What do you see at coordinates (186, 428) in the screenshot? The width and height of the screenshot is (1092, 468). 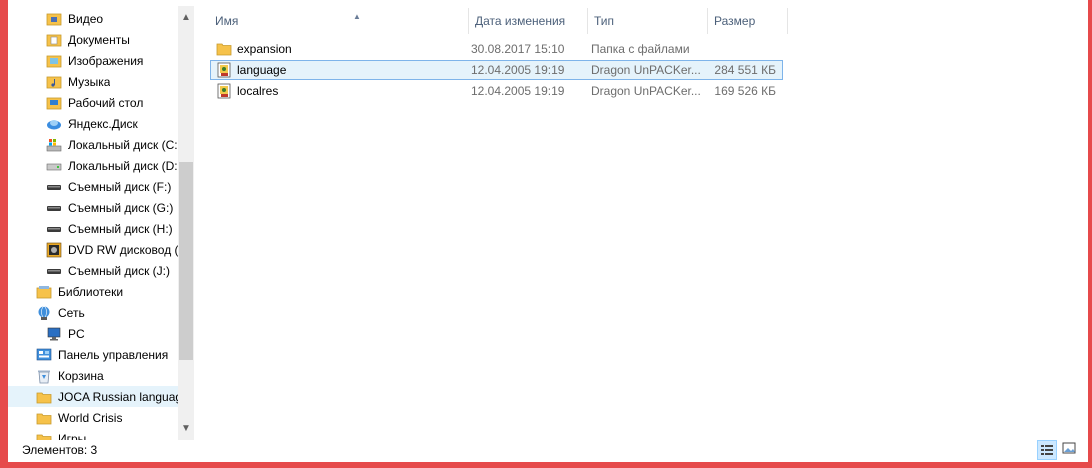 I see `scroll-down-arrow-icon: ▼` at bounding box center [186, 428].